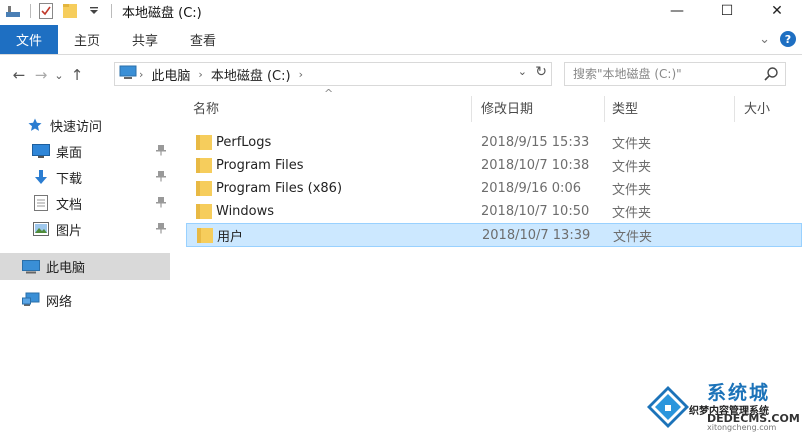 This screenshot has width=802, height=434. I want to click on nav-label: 此电脑, so click(66, 268).